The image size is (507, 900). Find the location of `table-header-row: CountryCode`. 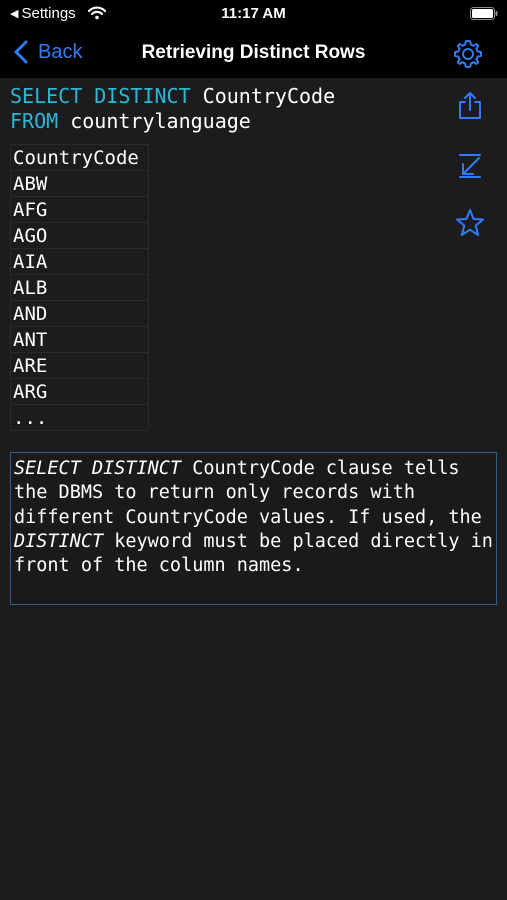

table-header-row: CountryCode is located at coordinates (79, 157).